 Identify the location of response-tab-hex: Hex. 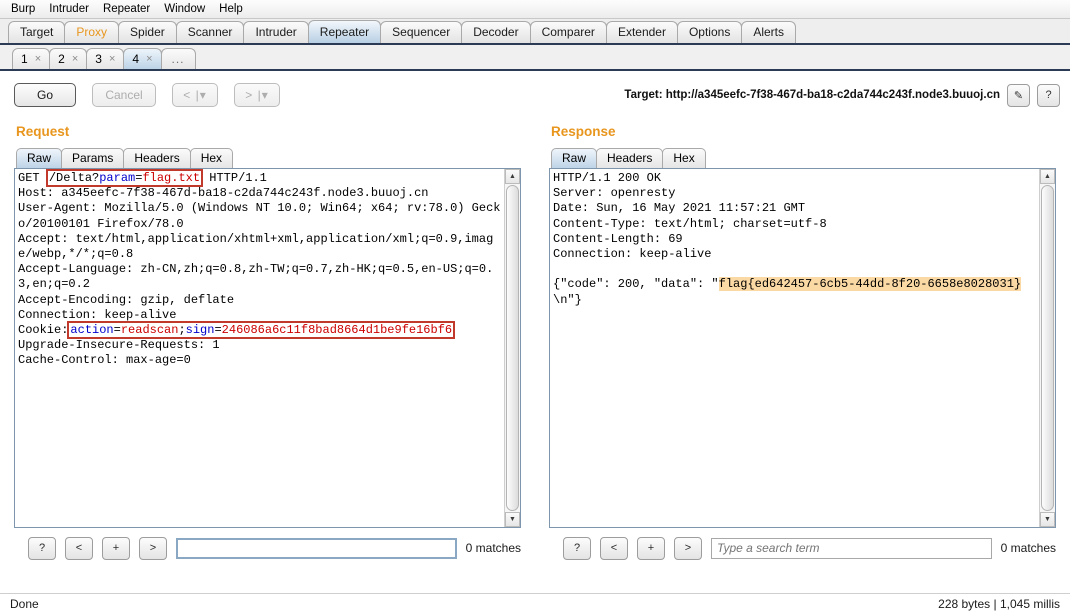
(684, 158).